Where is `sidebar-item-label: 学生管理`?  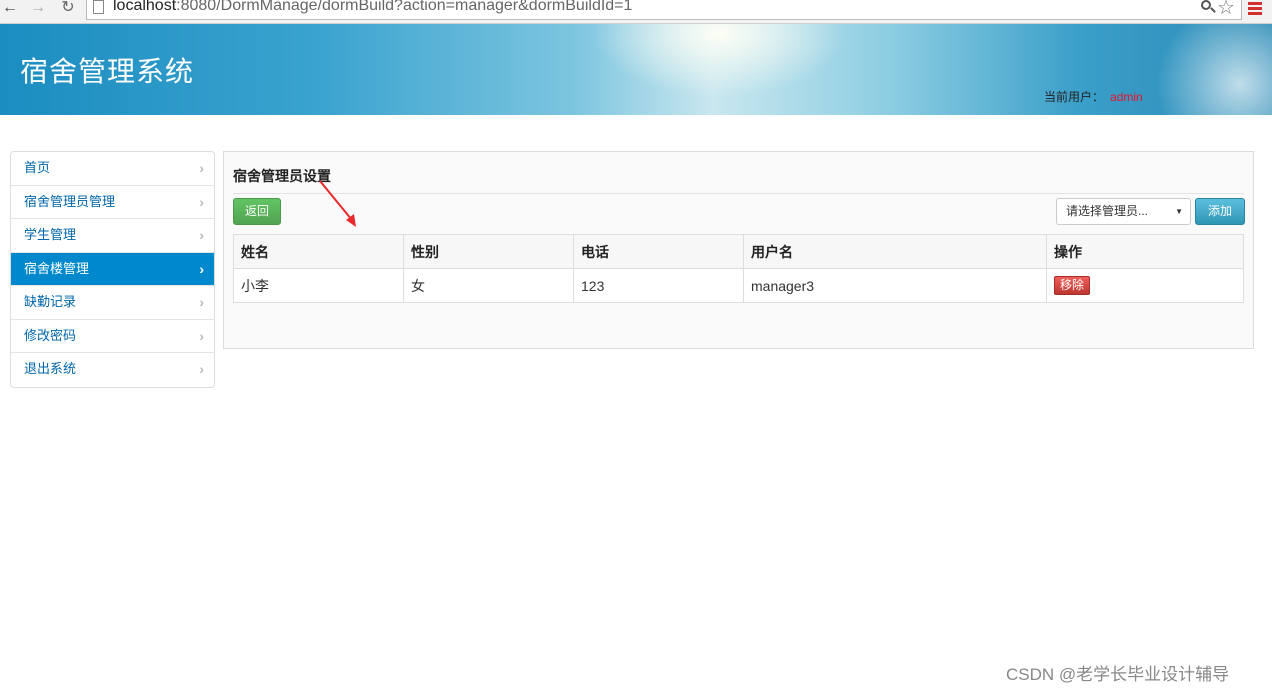 sidebar-item-label: 学生管理 is located at coordinates (50, 234).